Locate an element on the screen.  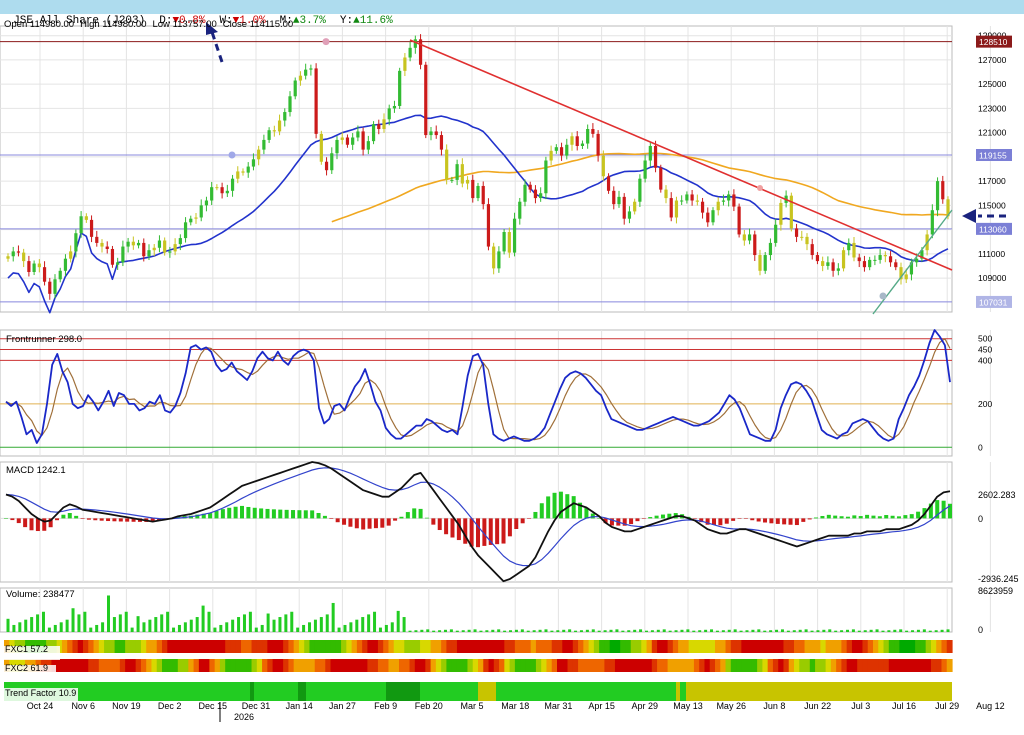
price-level-label: 113060 is located at coordinates (993, 229).